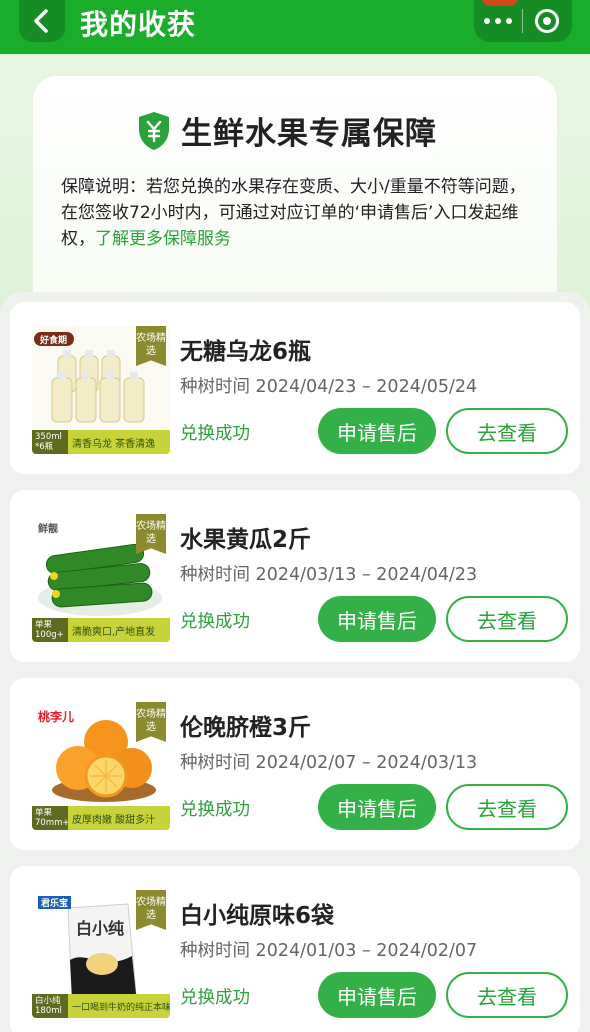  I want to click on svg-text: 白小纯, so click(100, 928).